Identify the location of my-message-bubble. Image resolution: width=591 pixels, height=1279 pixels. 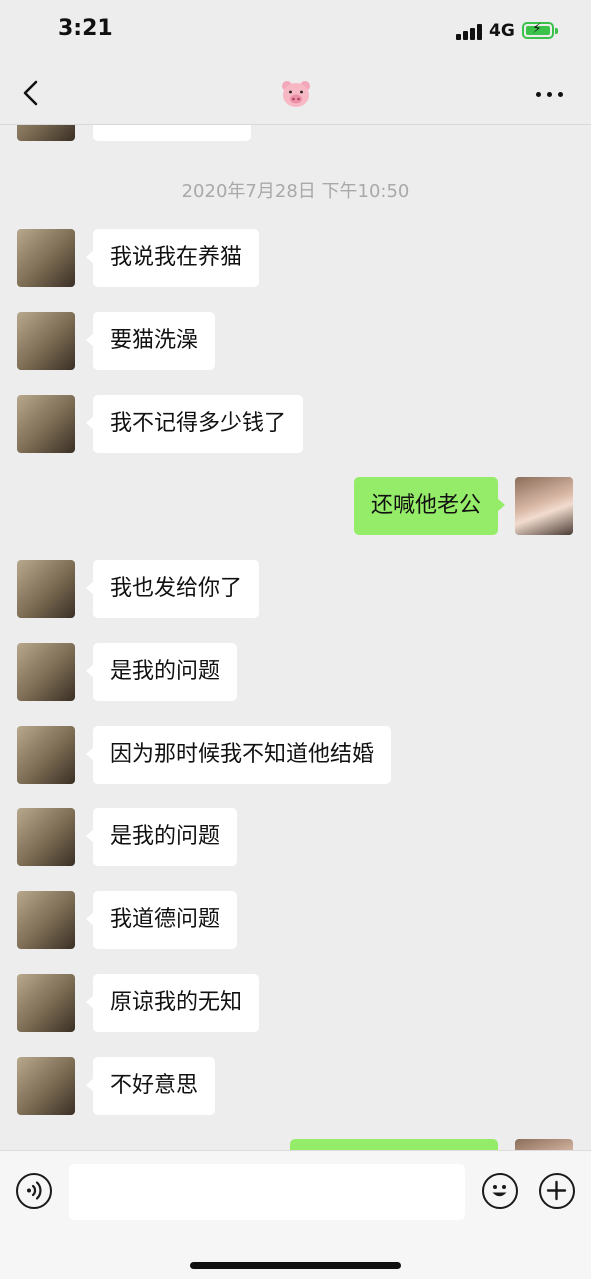
(394, 1144).